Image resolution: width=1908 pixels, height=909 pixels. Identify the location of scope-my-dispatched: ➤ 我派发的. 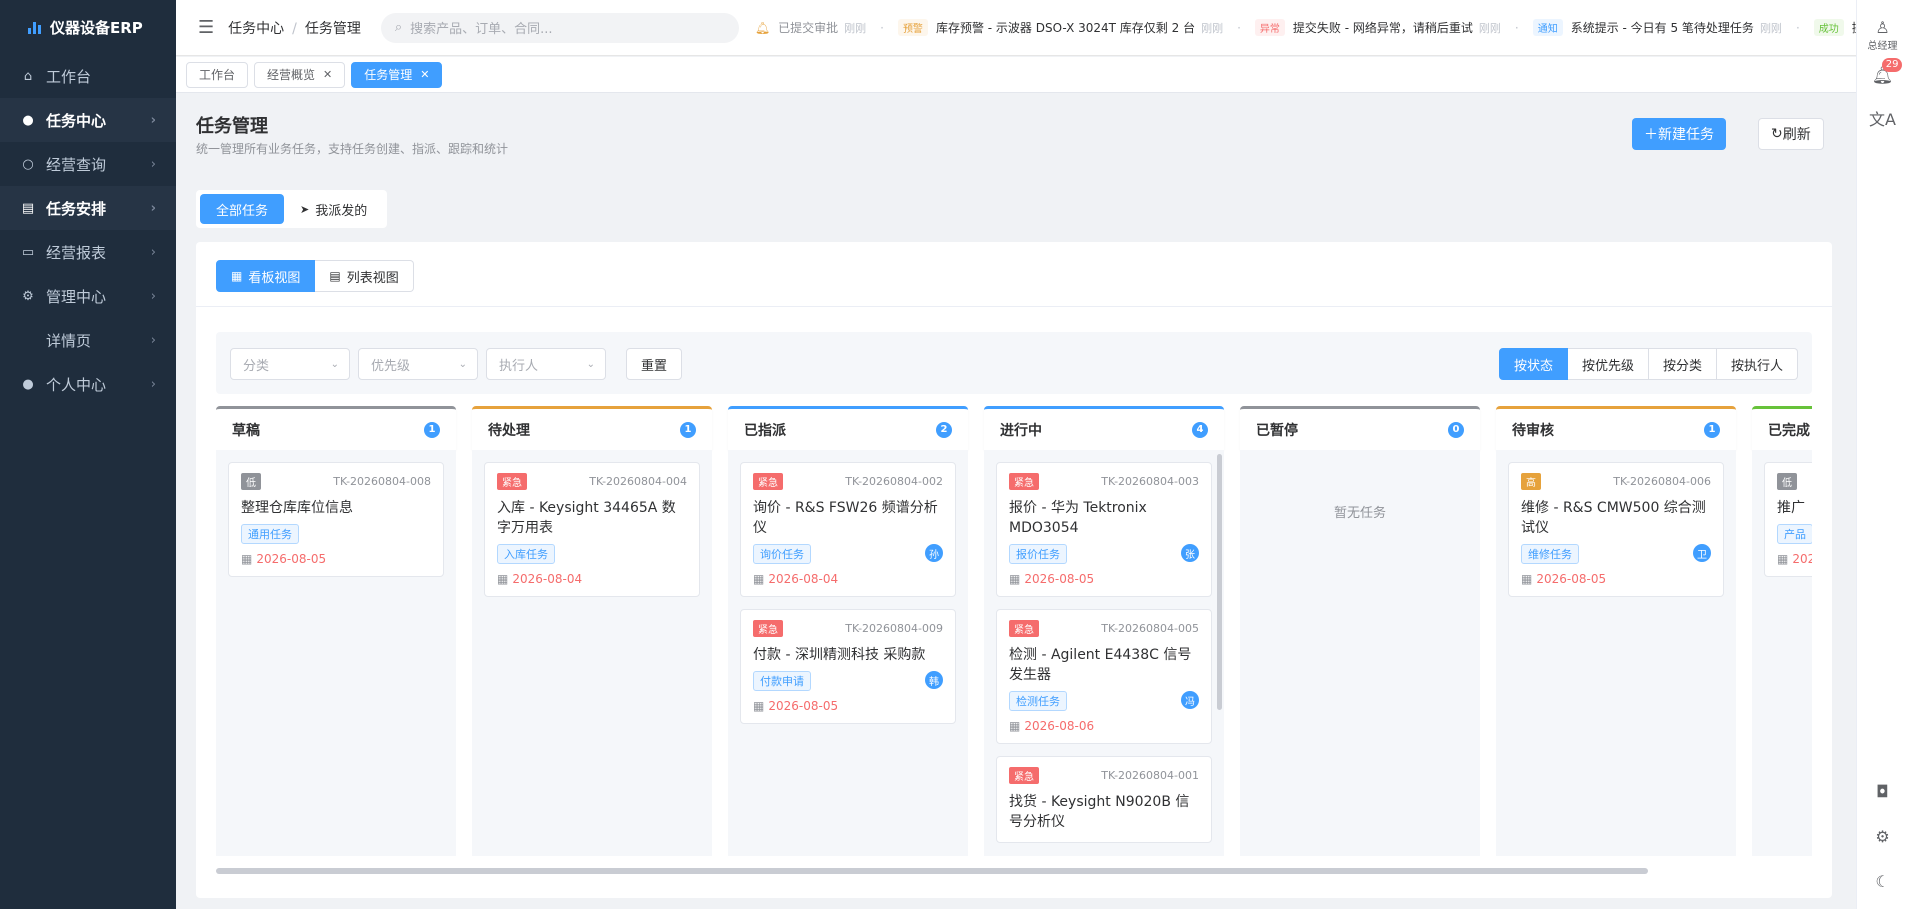
(333, 209).